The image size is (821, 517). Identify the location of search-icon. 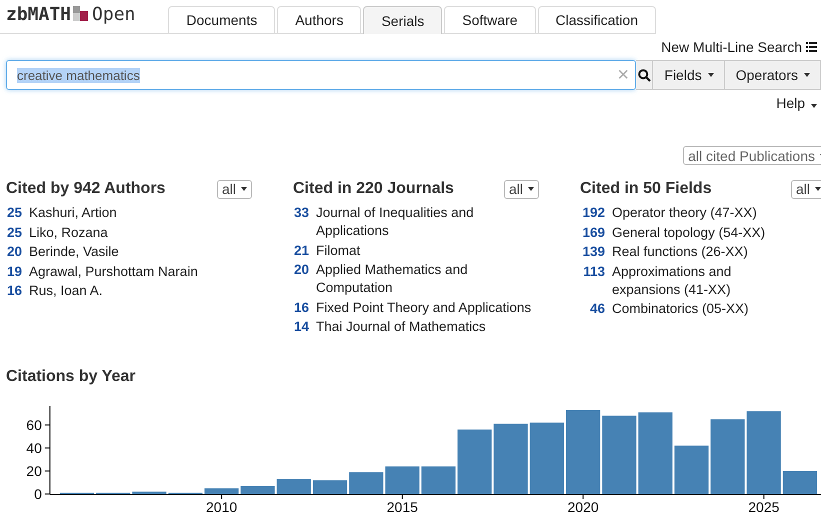
(644, 75).